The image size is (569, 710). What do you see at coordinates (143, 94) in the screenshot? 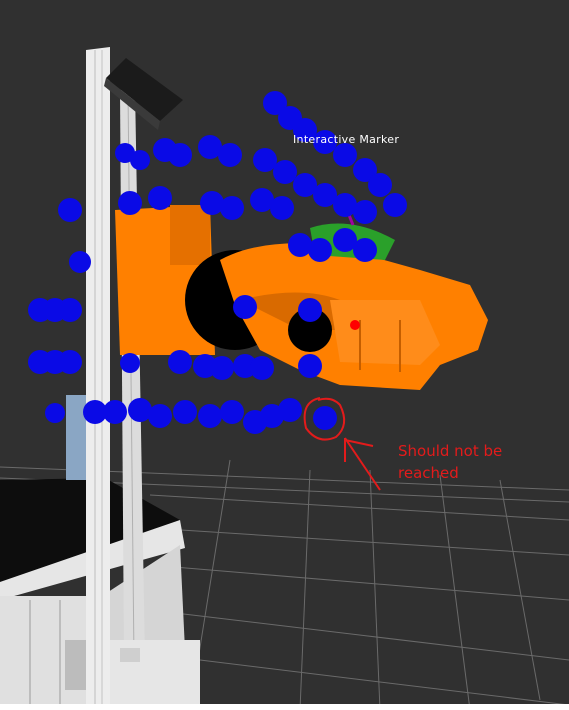
I see `camera` at bounding box center [143, 94].